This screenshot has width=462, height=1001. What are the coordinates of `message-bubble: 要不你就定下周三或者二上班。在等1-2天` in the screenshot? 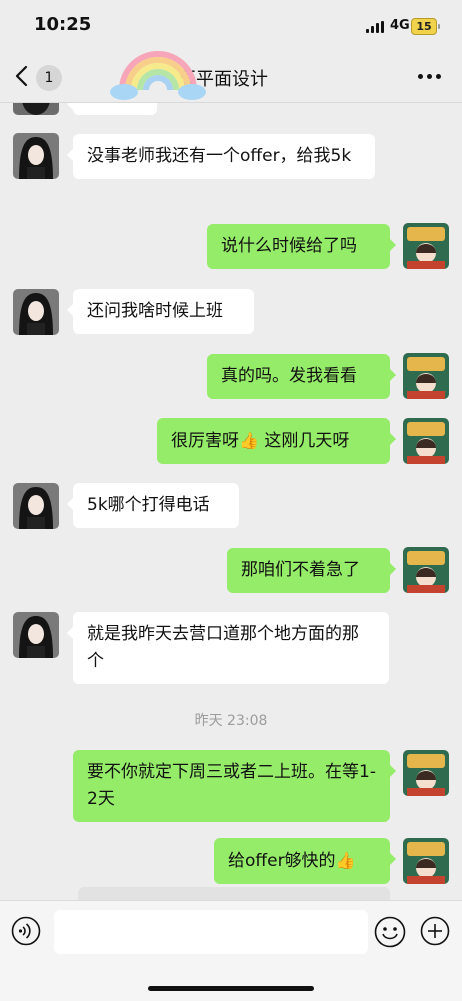 It's located at (234, 786).